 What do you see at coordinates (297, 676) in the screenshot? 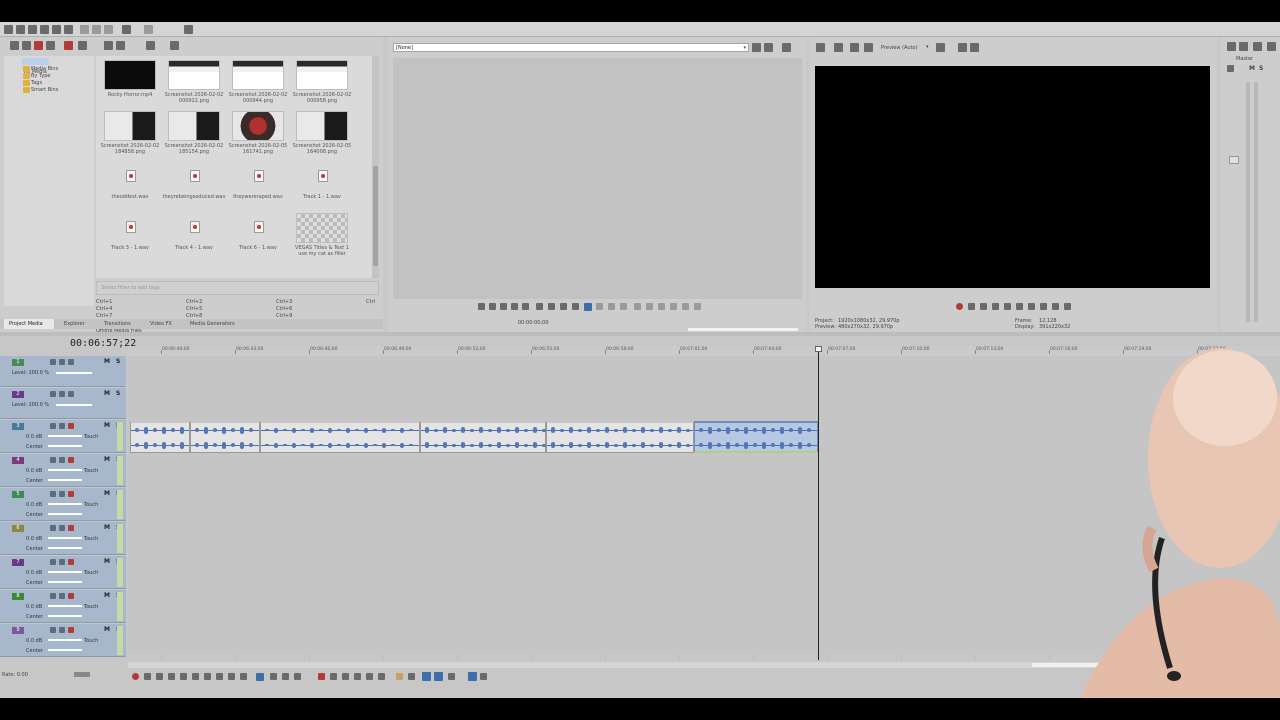
I see `zoom-tool-icon` at bounding box center [297, 676].